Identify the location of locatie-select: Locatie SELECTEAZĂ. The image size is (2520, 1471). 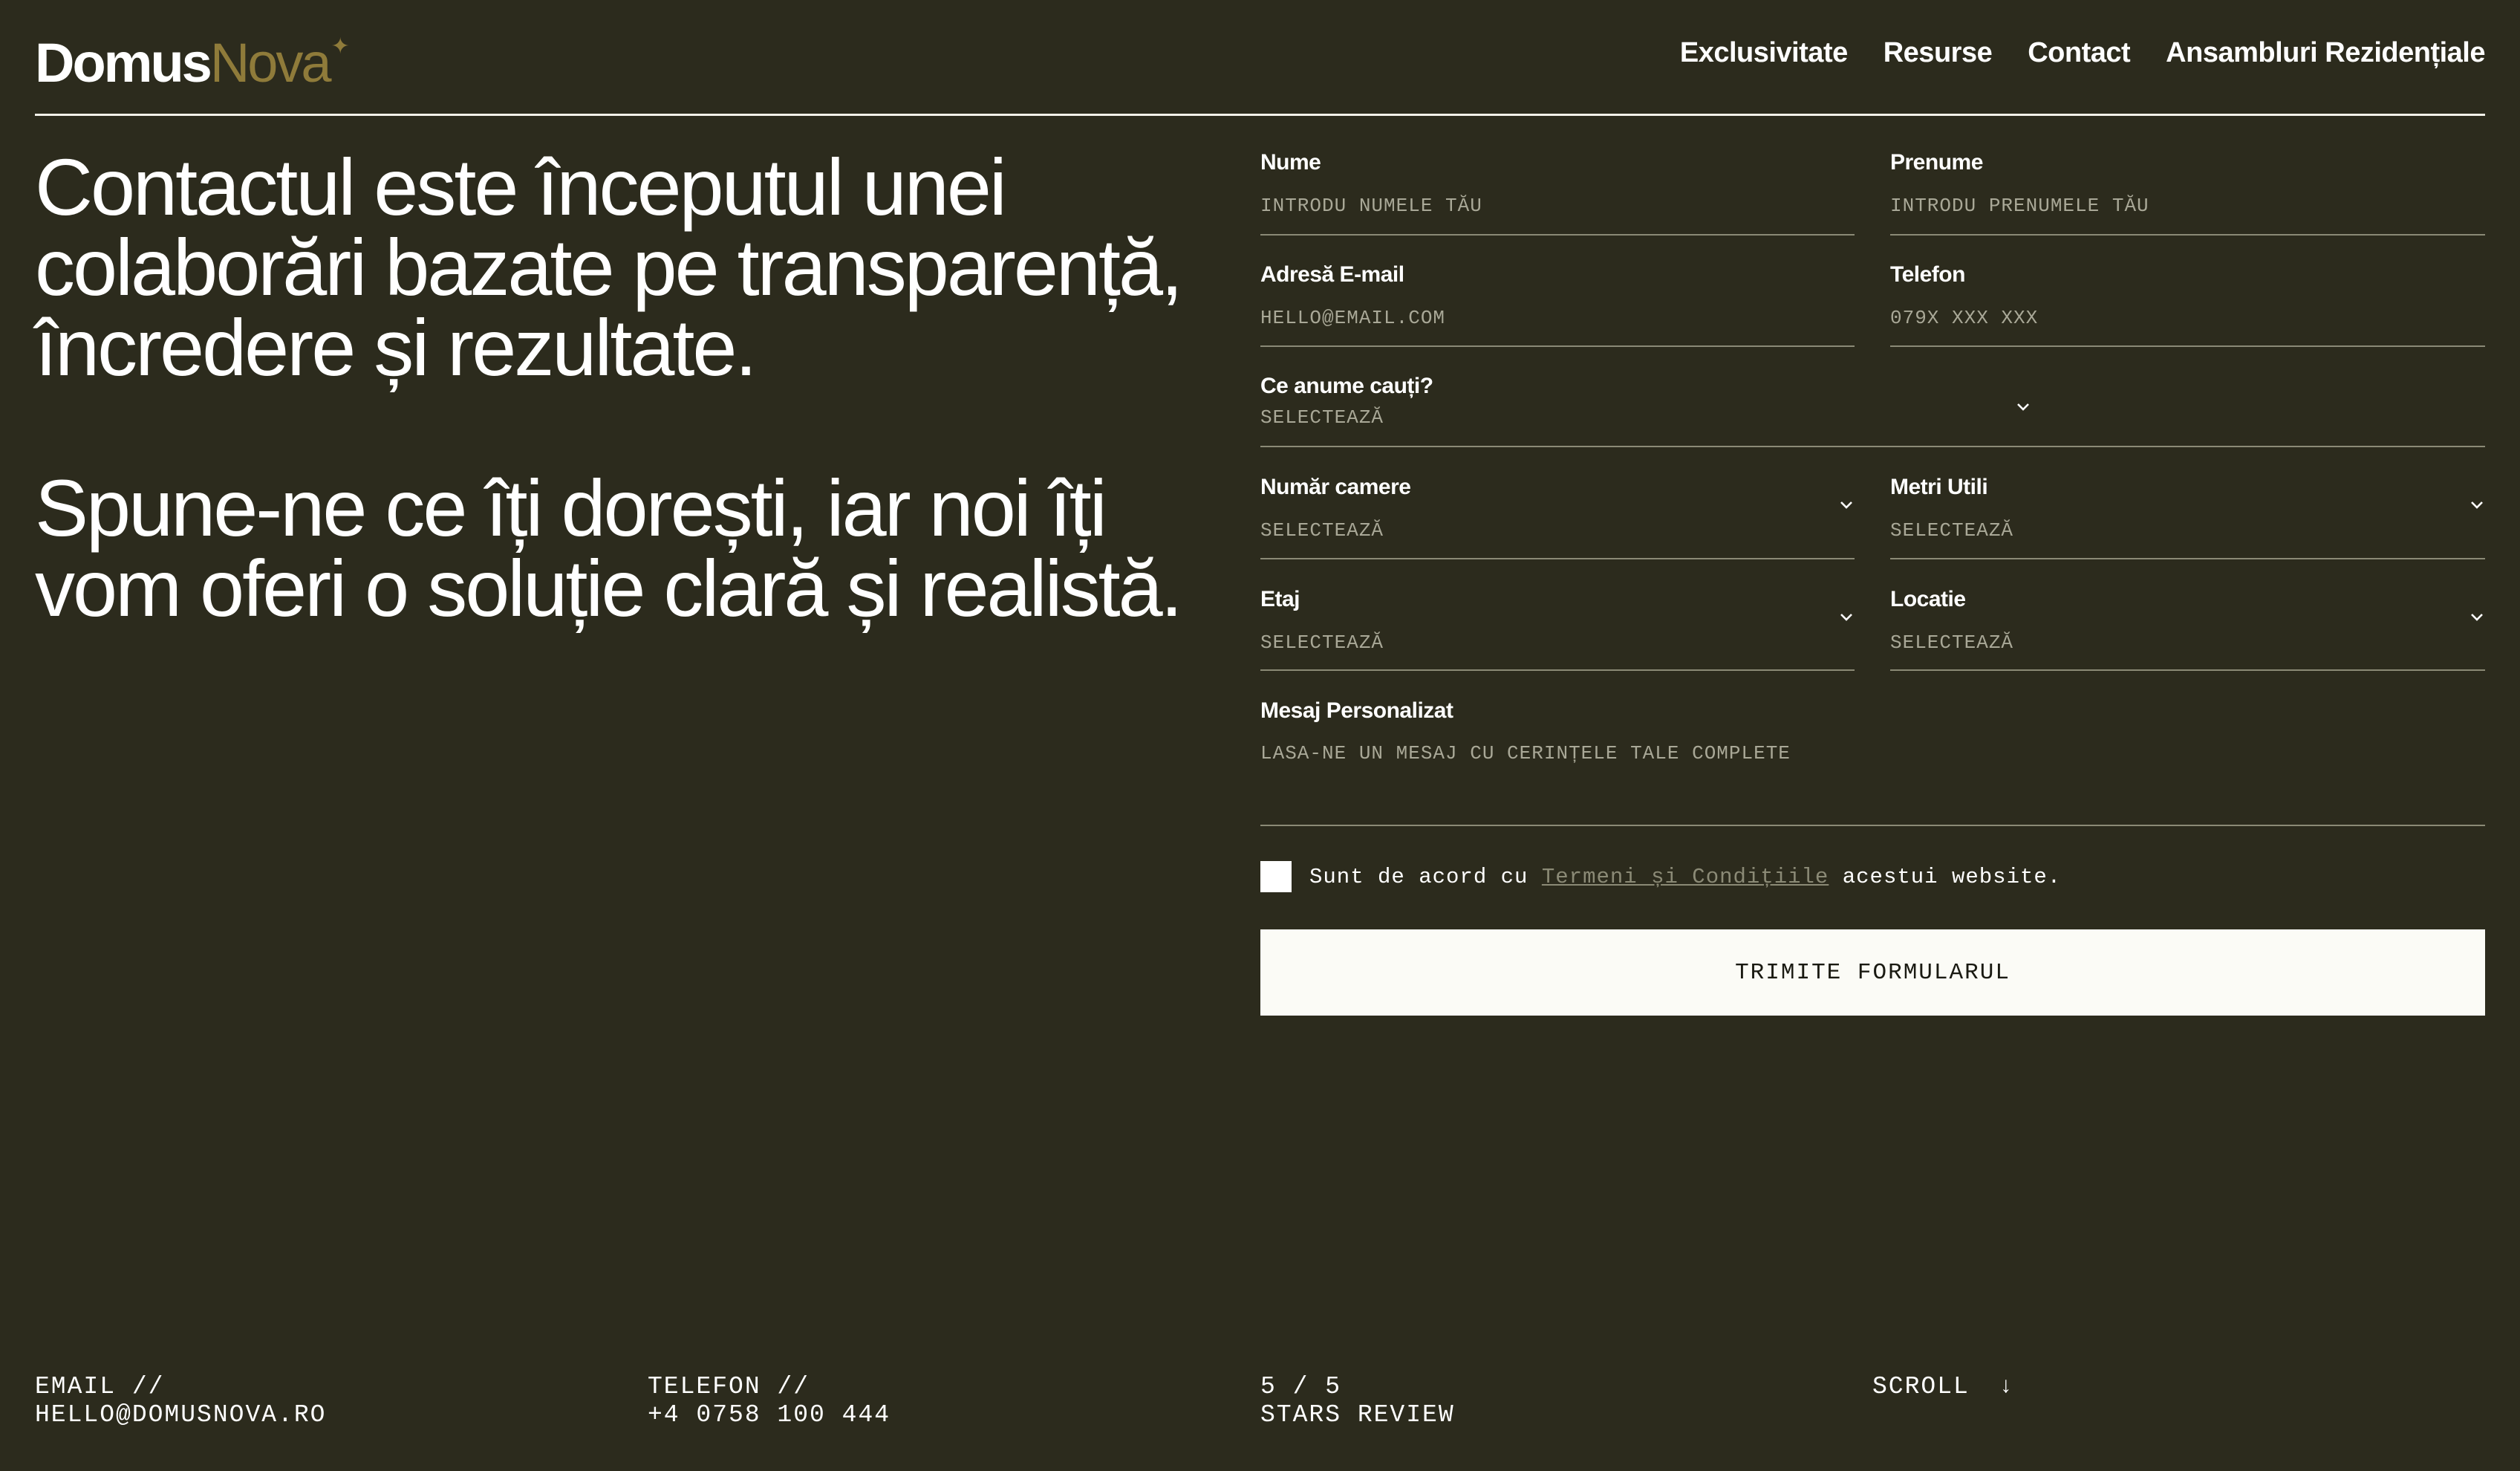
(2187, 627).